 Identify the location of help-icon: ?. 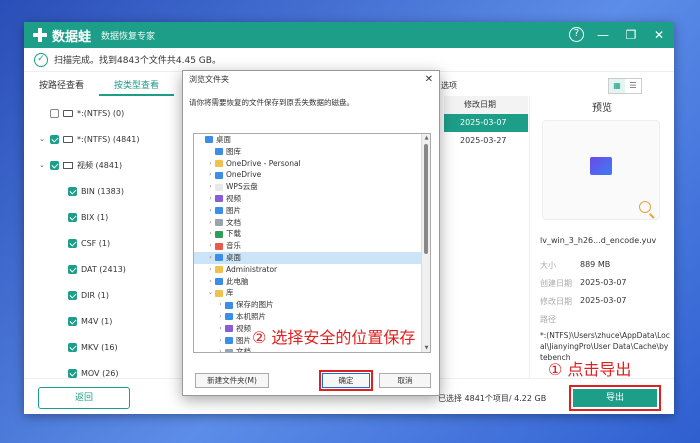
(576, 34).